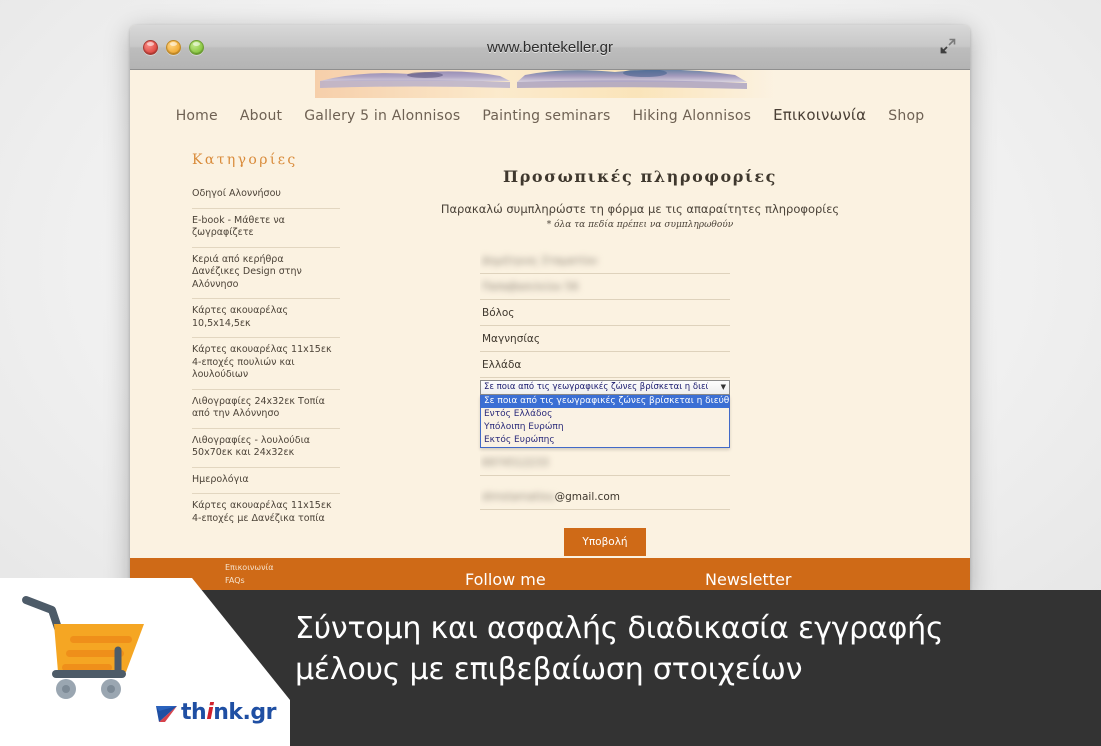 This screenshot has width=1101, height=746. I want to click on thinkgr-logo: think.gr, so click(215, 712).